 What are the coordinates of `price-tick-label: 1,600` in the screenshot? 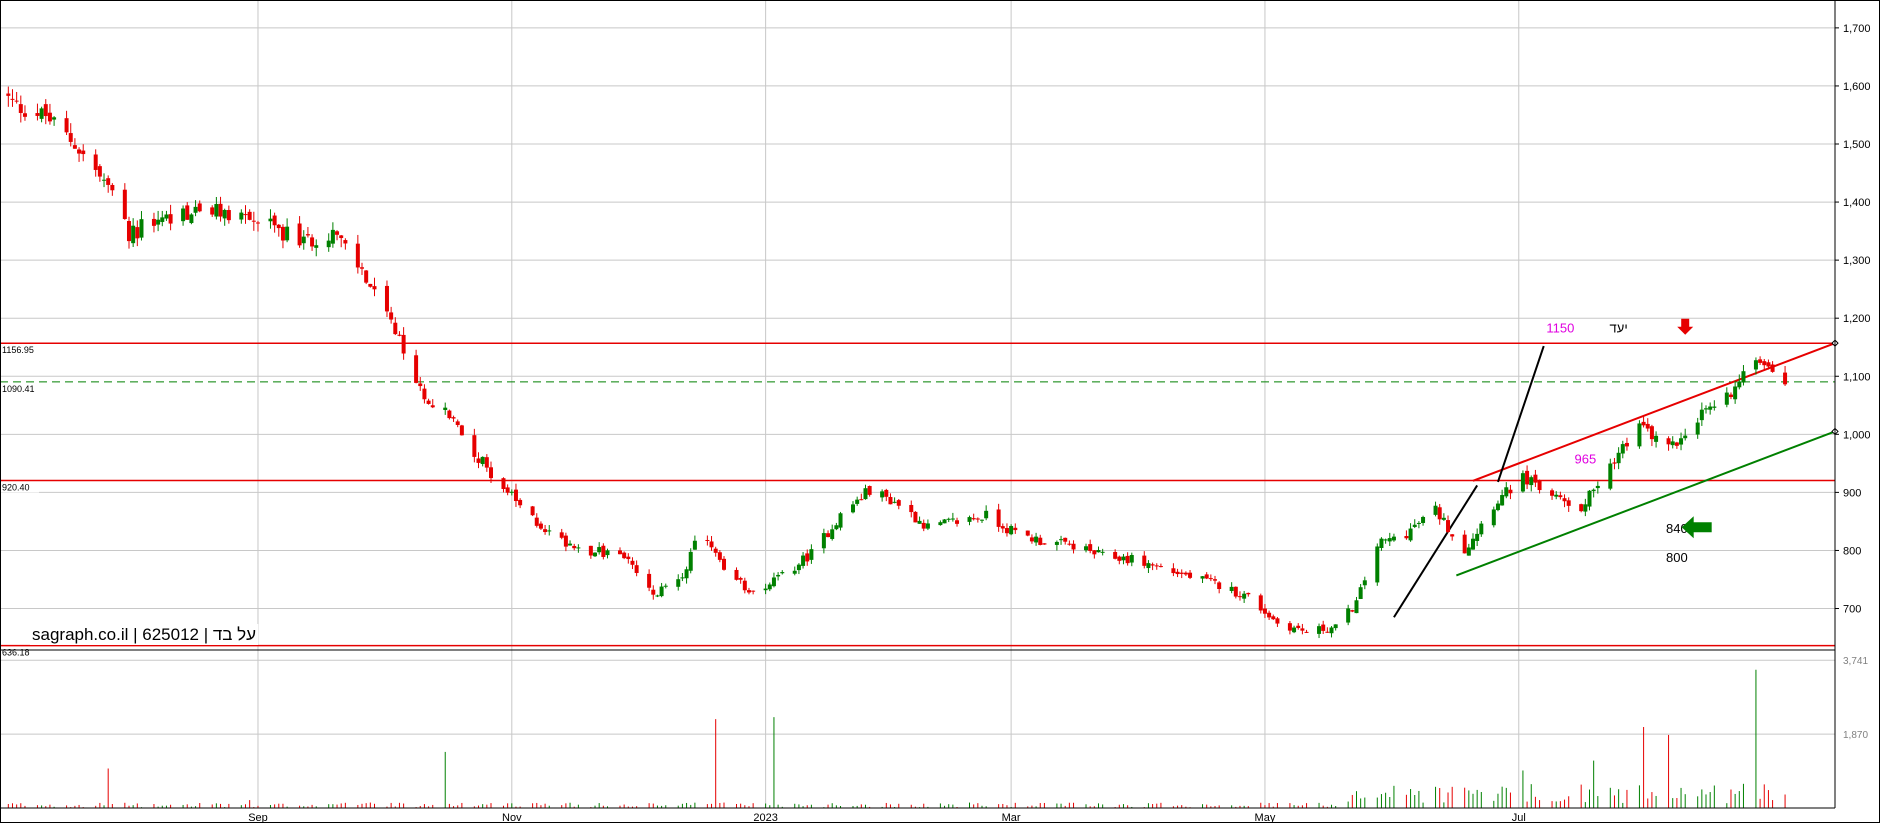 It's located at (1857, 87).